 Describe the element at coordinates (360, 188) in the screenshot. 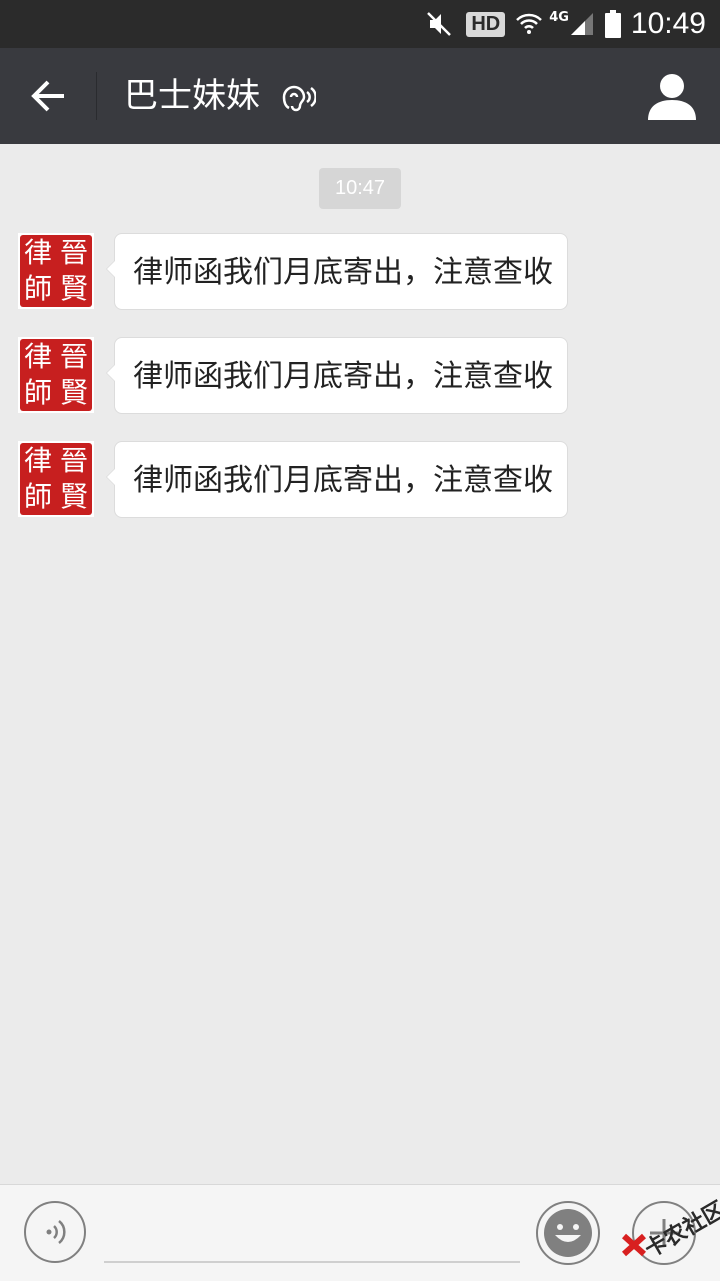

I see `message-timestamp: 10:47` at that location.